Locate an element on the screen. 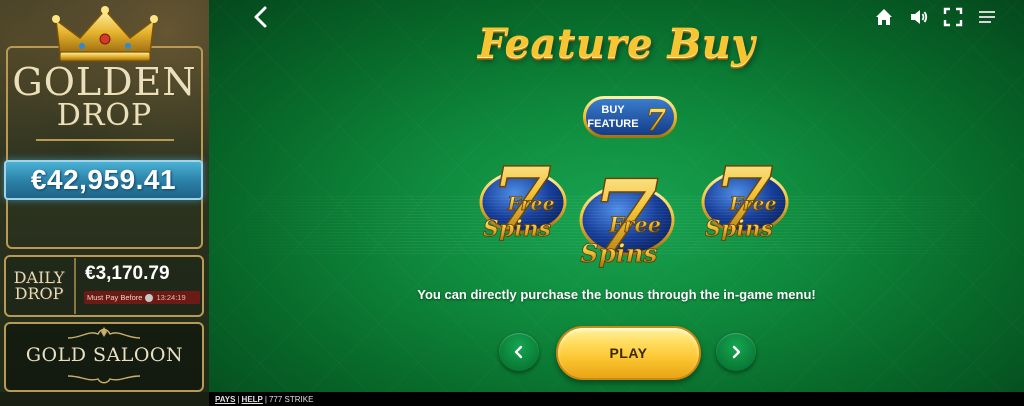  next-button is located at coordinates (736, 352).